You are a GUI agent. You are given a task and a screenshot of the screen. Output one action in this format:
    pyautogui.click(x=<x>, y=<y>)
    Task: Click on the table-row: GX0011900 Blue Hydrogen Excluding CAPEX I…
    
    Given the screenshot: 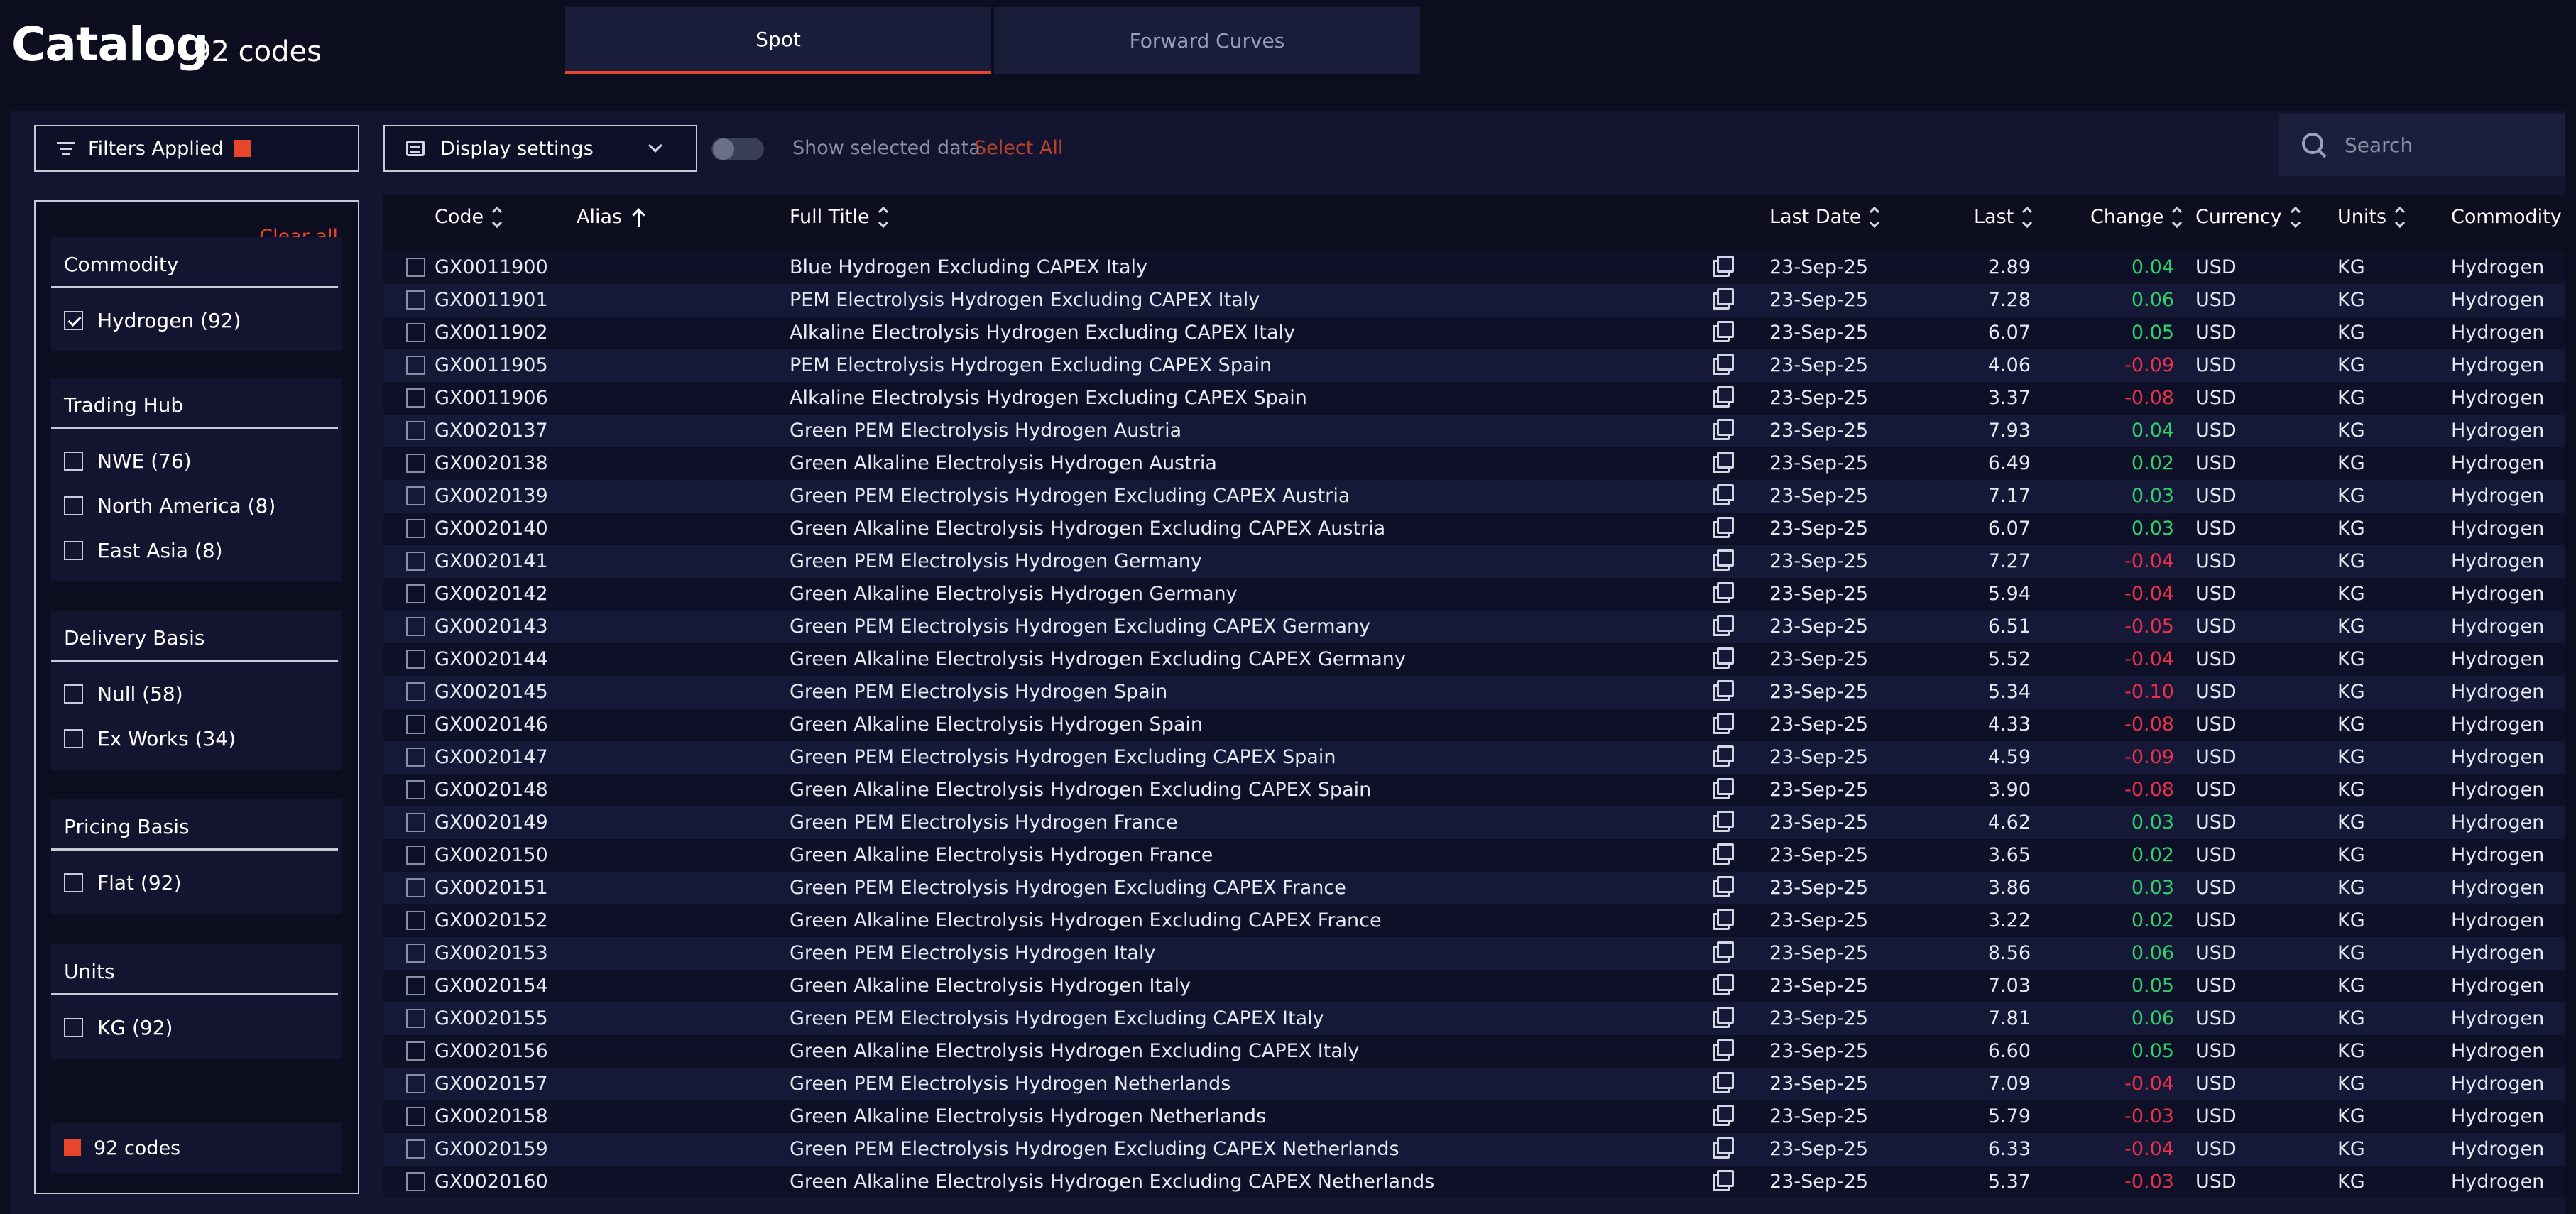 What is the action you would take?
    pyautogui.click(x=1474, y=267)
    